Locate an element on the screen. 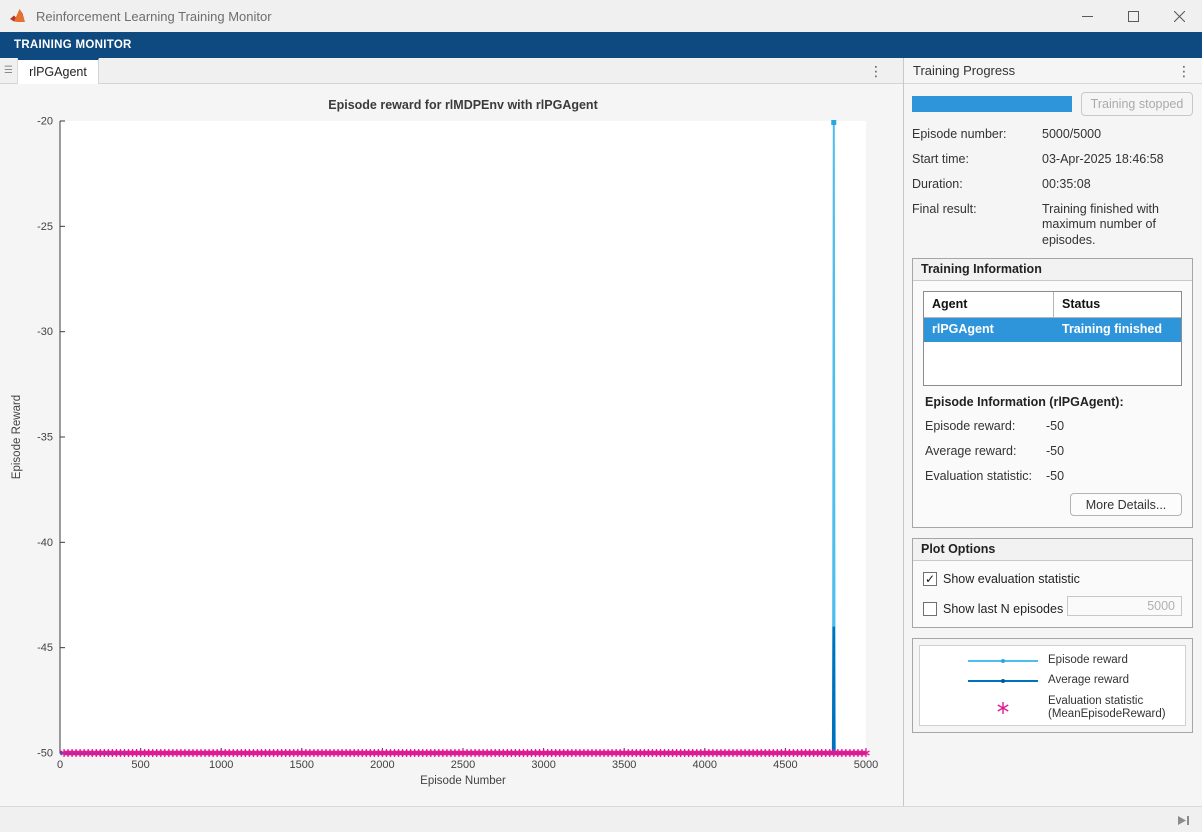 Image resolution: width=1202 pixels, height=832 pixels. checkmark-icon: ✓ is located at coordinates (930, 579).